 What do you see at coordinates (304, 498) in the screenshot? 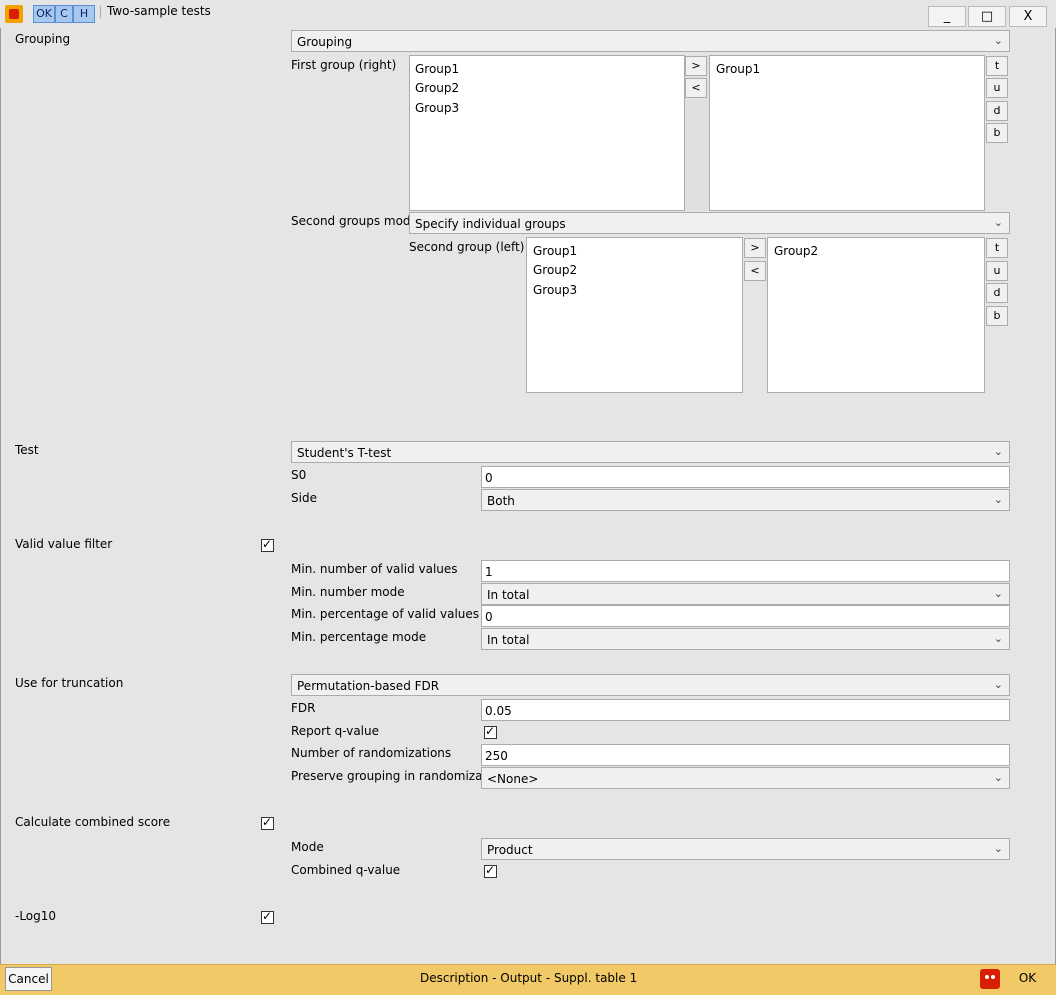
I see `side-label: Side` at bounding box center [304, 498].